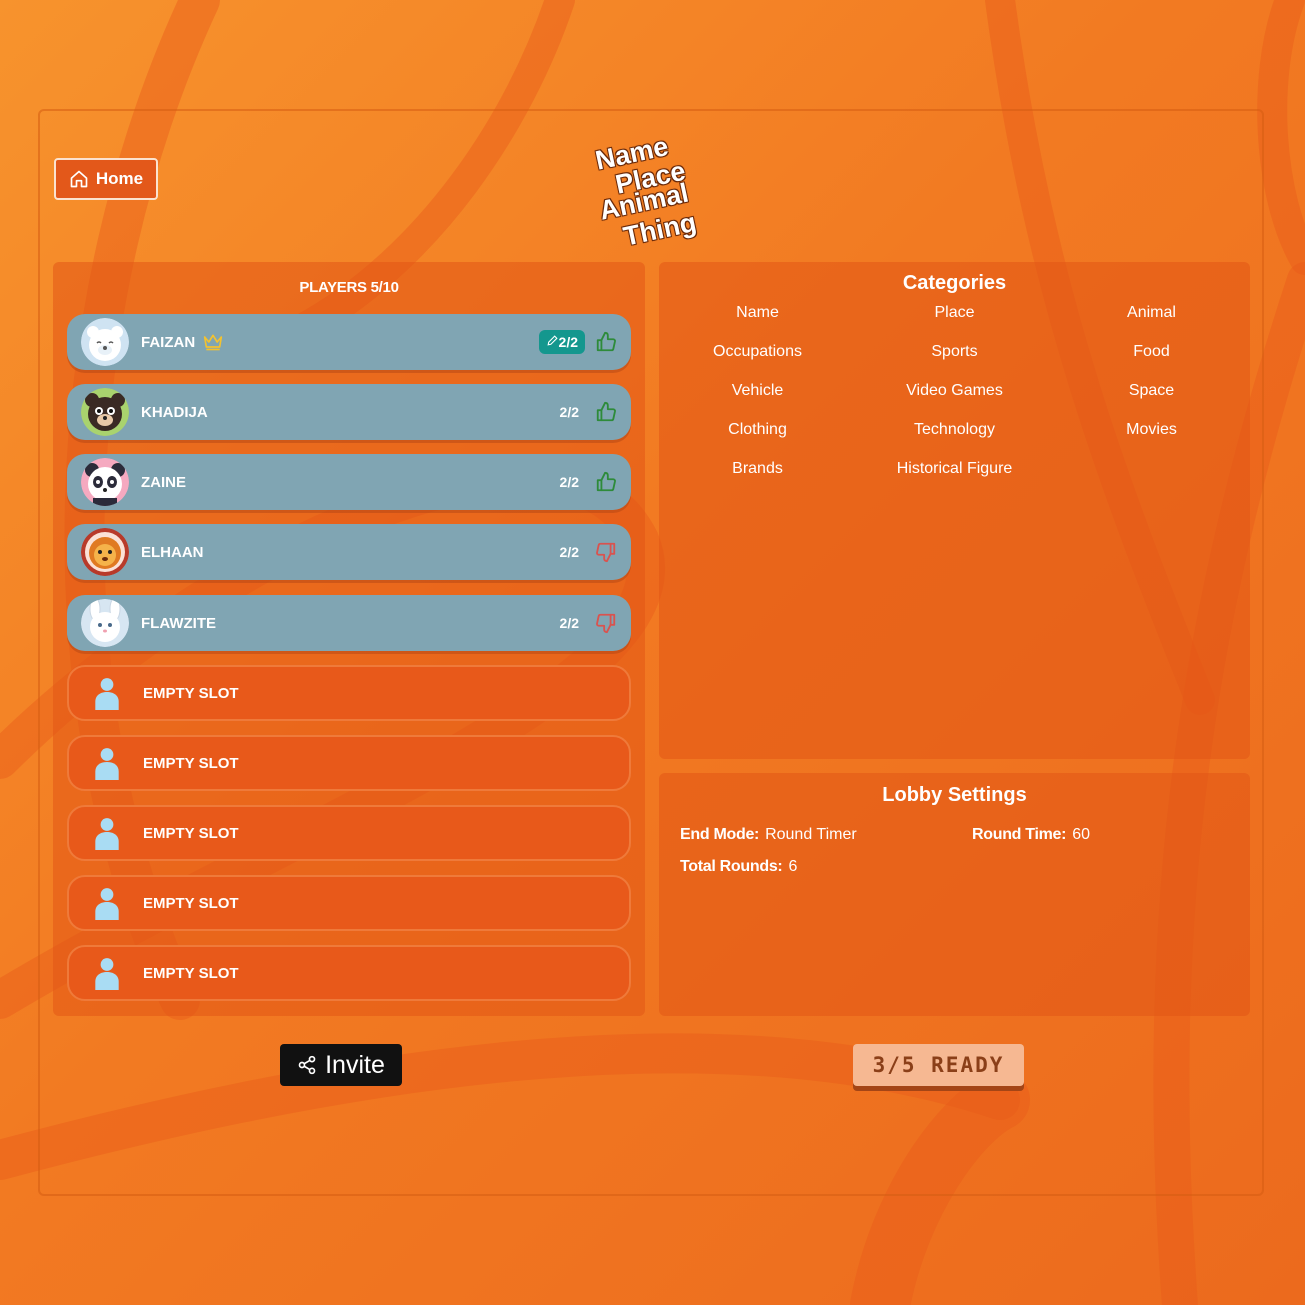 This screenshot has height=1305, width=1305. I want to click on category-item: Historical Figure, so click(954, 468).